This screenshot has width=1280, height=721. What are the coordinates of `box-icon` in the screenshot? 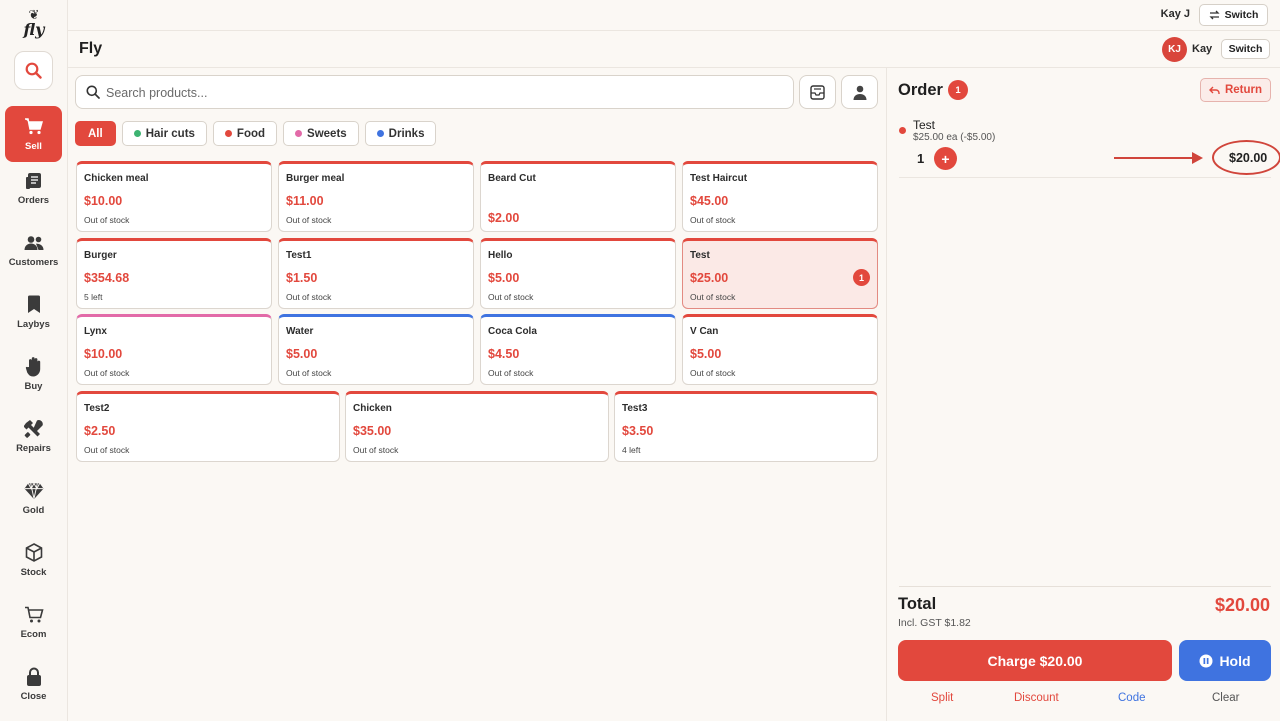 It's located at (34, 553).